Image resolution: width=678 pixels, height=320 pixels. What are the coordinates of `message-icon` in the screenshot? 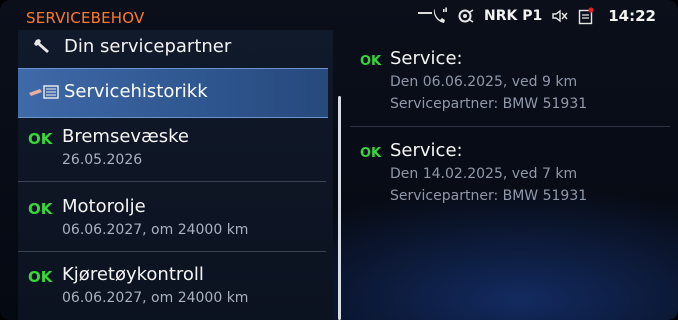 It's located at (586, 16).